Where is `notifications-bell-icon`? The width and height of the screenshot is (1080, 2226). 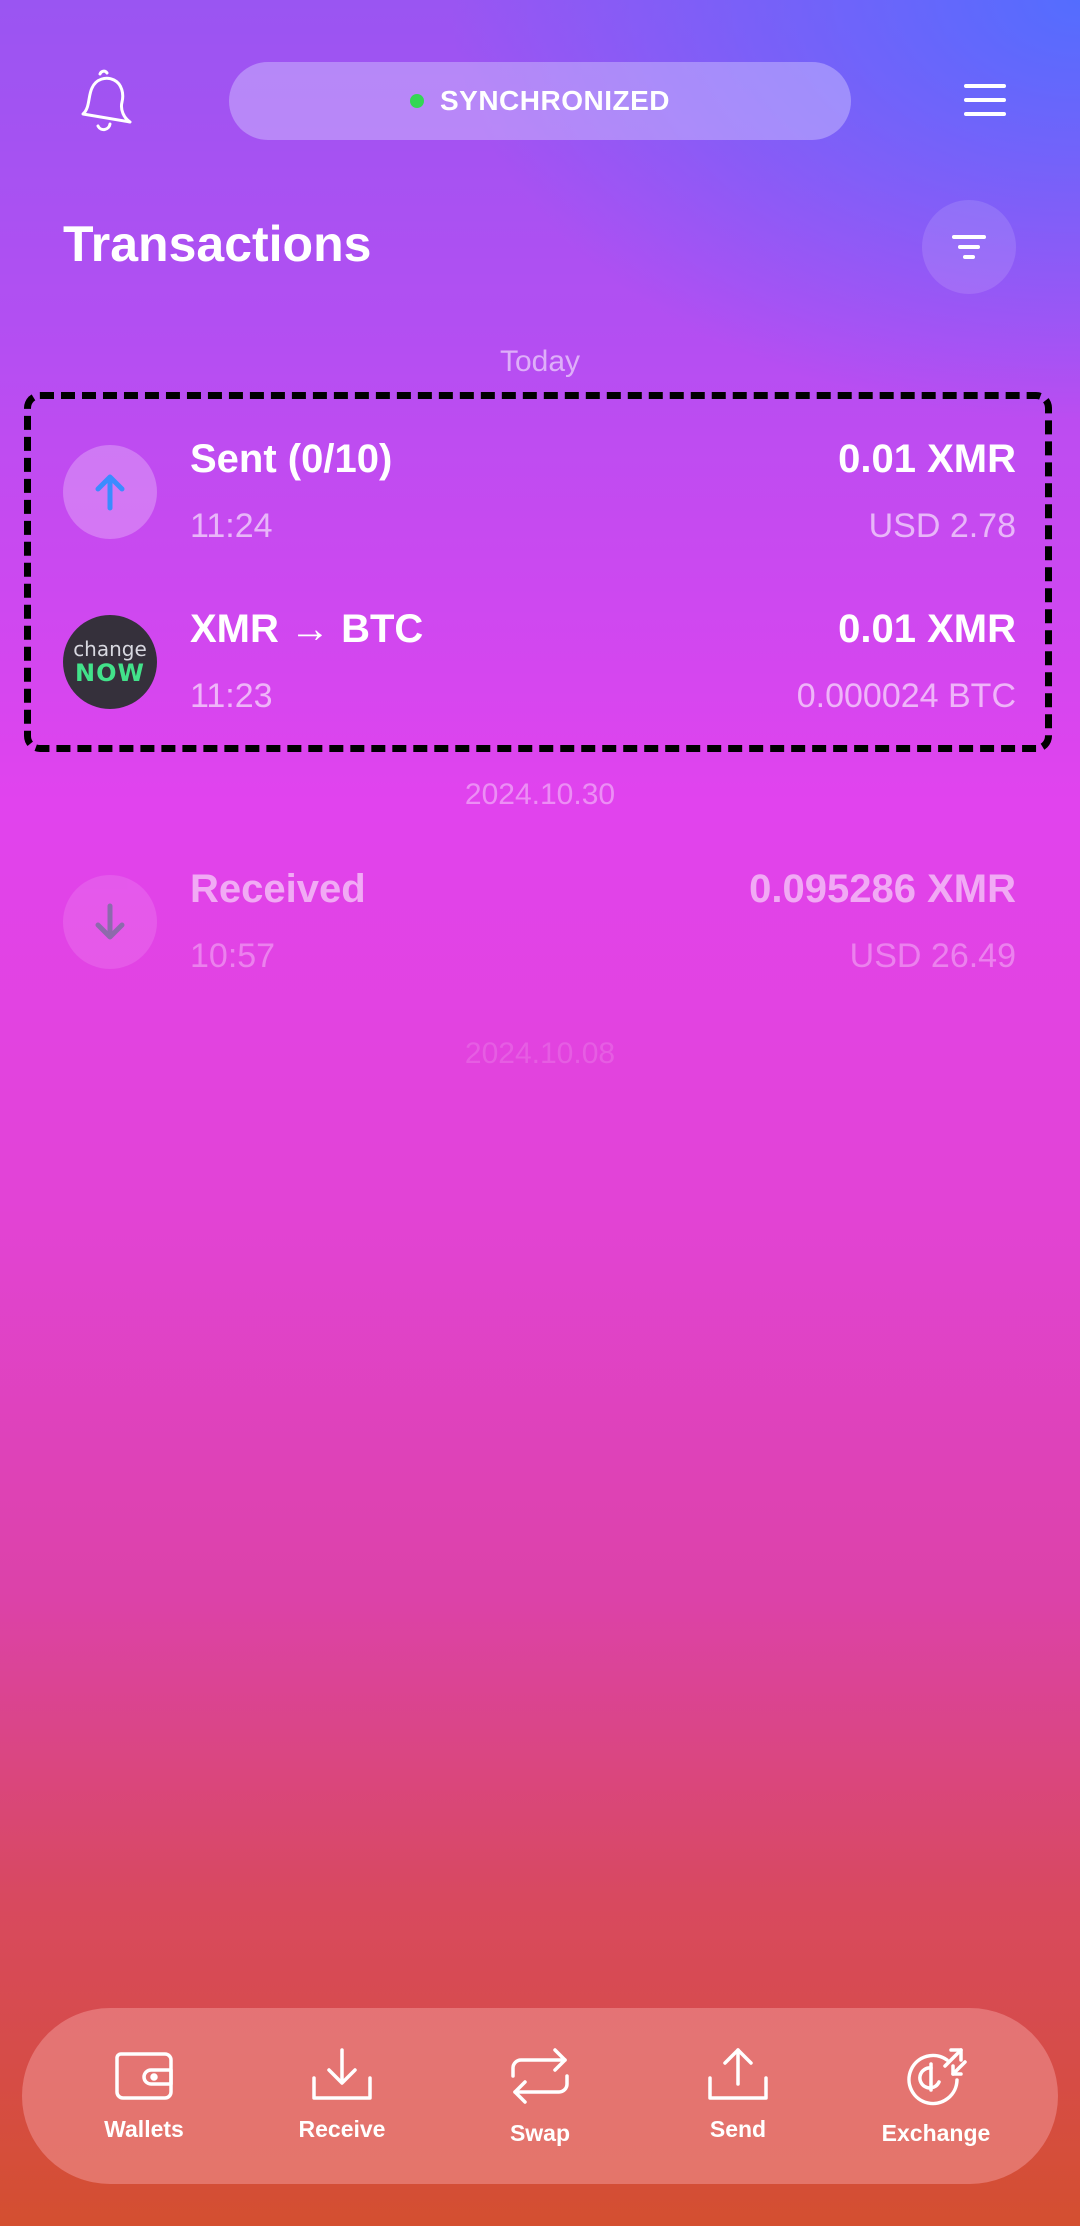
notifications-bell-icon is located at coordinates (105, 101).